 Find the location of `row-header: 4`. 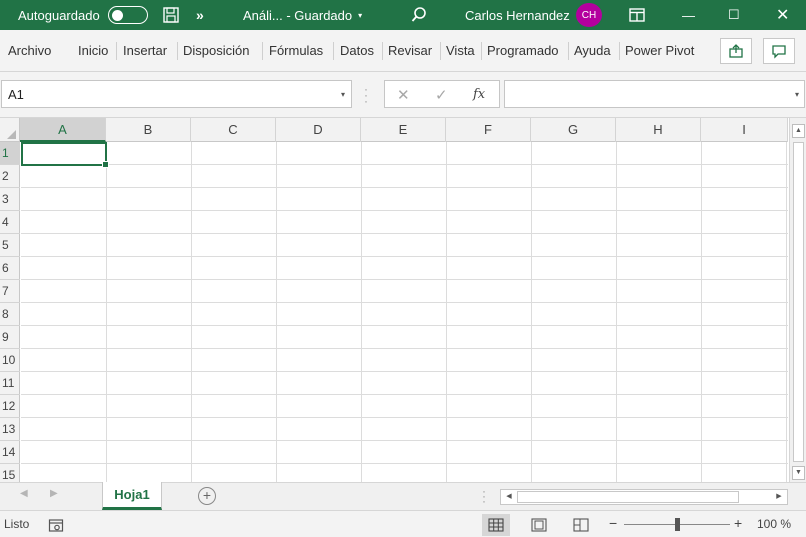

row-header: 4 is located at coordinates (10, 222).